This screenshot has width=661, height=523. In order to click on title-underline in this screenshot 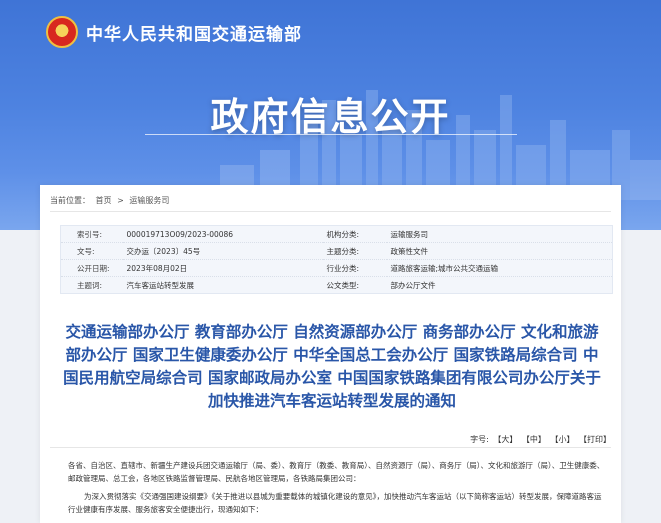, I will do `click(331, 134)`.